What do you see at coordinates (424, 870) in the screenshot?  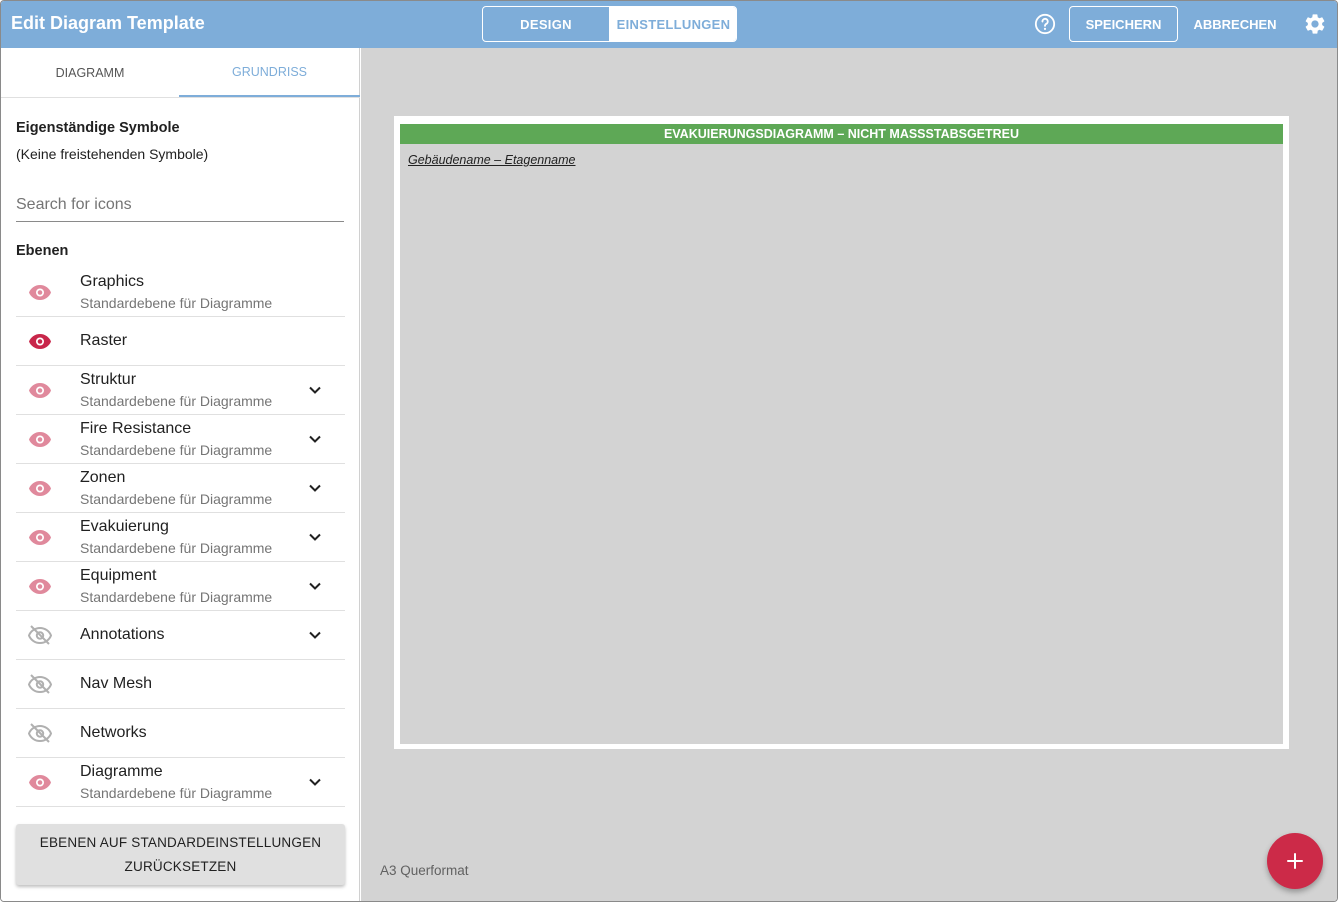 I see `page-format-label: A3 Querformat` at bounding box center [424, 870].